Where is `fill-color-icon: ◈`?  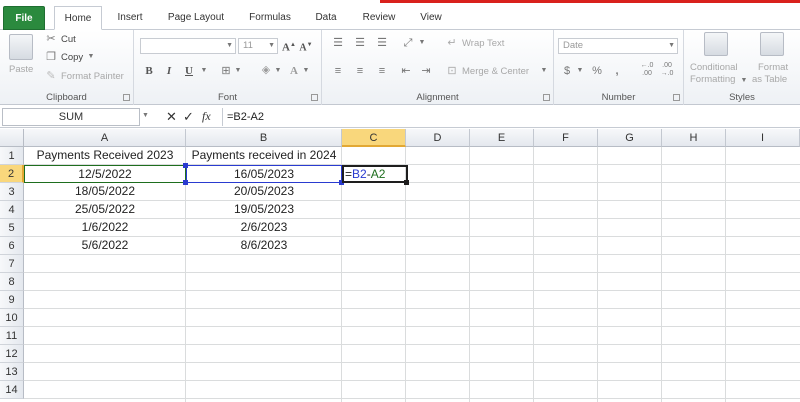
fill-color-icon: ◈ is located at coordinates (266, 70).